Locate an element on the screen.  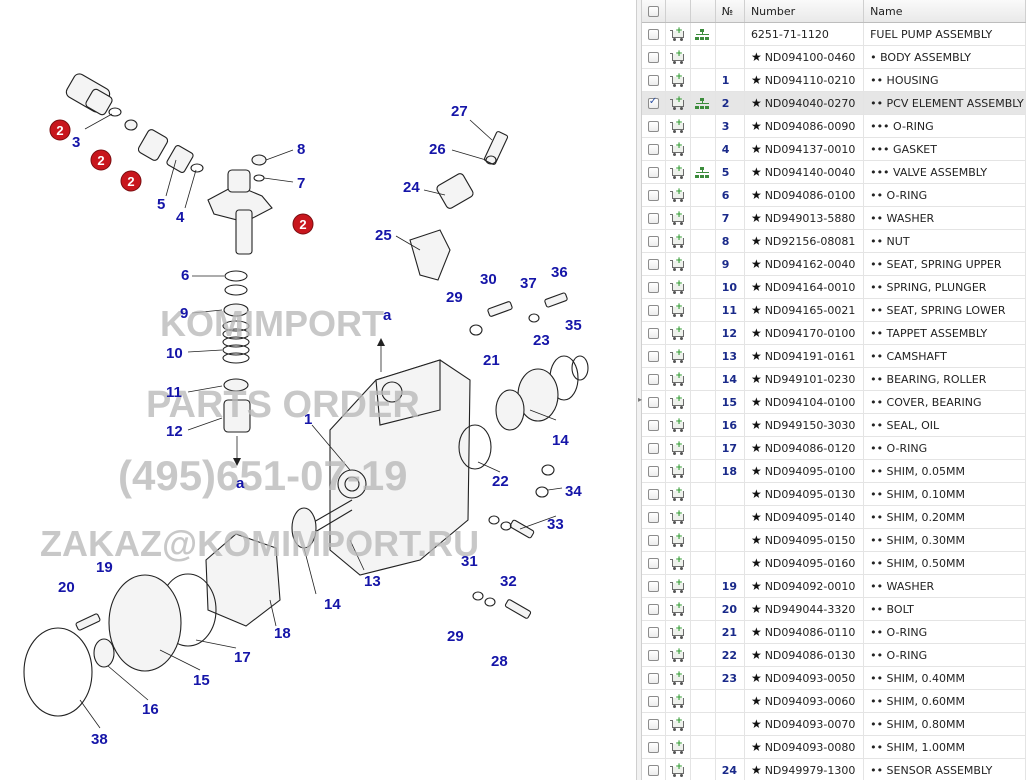
table-row: + ★ ND094095-0140 •• SHIM, 0.20MM is located at coordinates (834, 517).